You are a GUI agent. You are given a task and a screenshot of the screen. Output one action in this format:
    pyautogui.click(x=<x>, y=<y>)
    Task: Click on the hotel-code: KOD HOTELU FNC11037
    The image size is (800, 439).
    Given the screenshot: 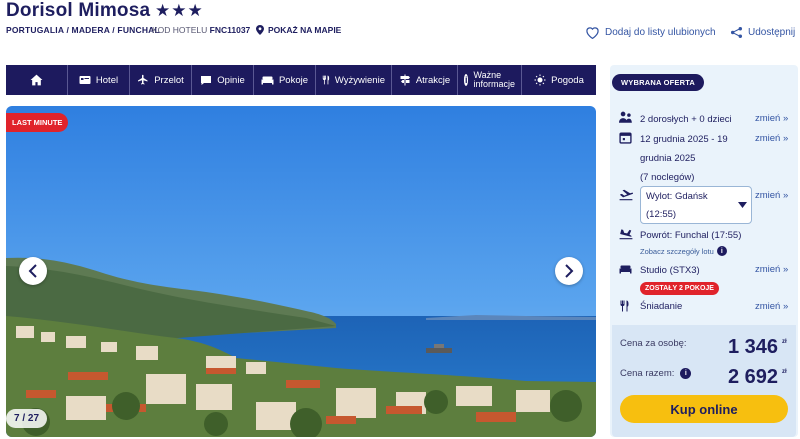 What is the action you would take?
    pyautogui.click(x=201, y=30)
    